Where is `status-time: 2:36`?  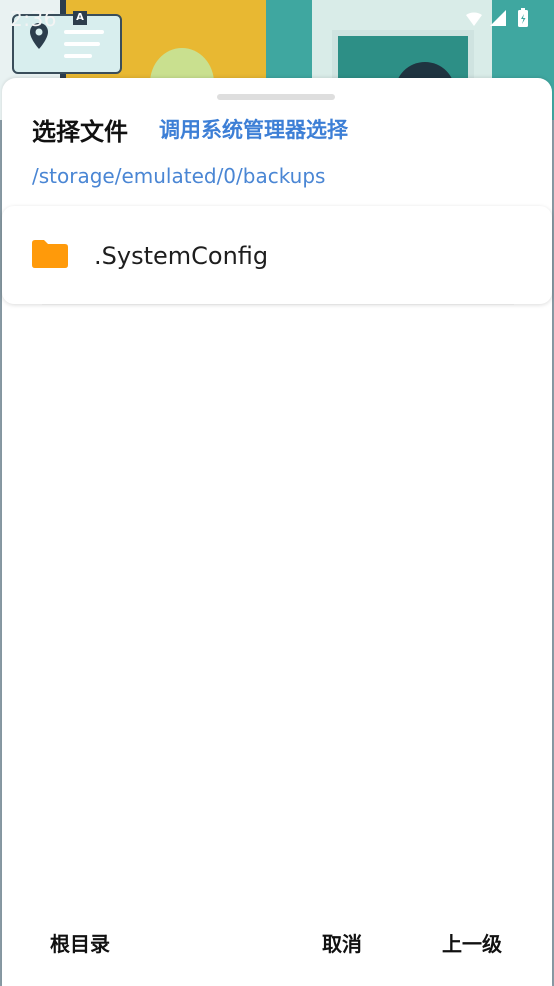
status-time: 2:36 is located at coordinates (33, 19).